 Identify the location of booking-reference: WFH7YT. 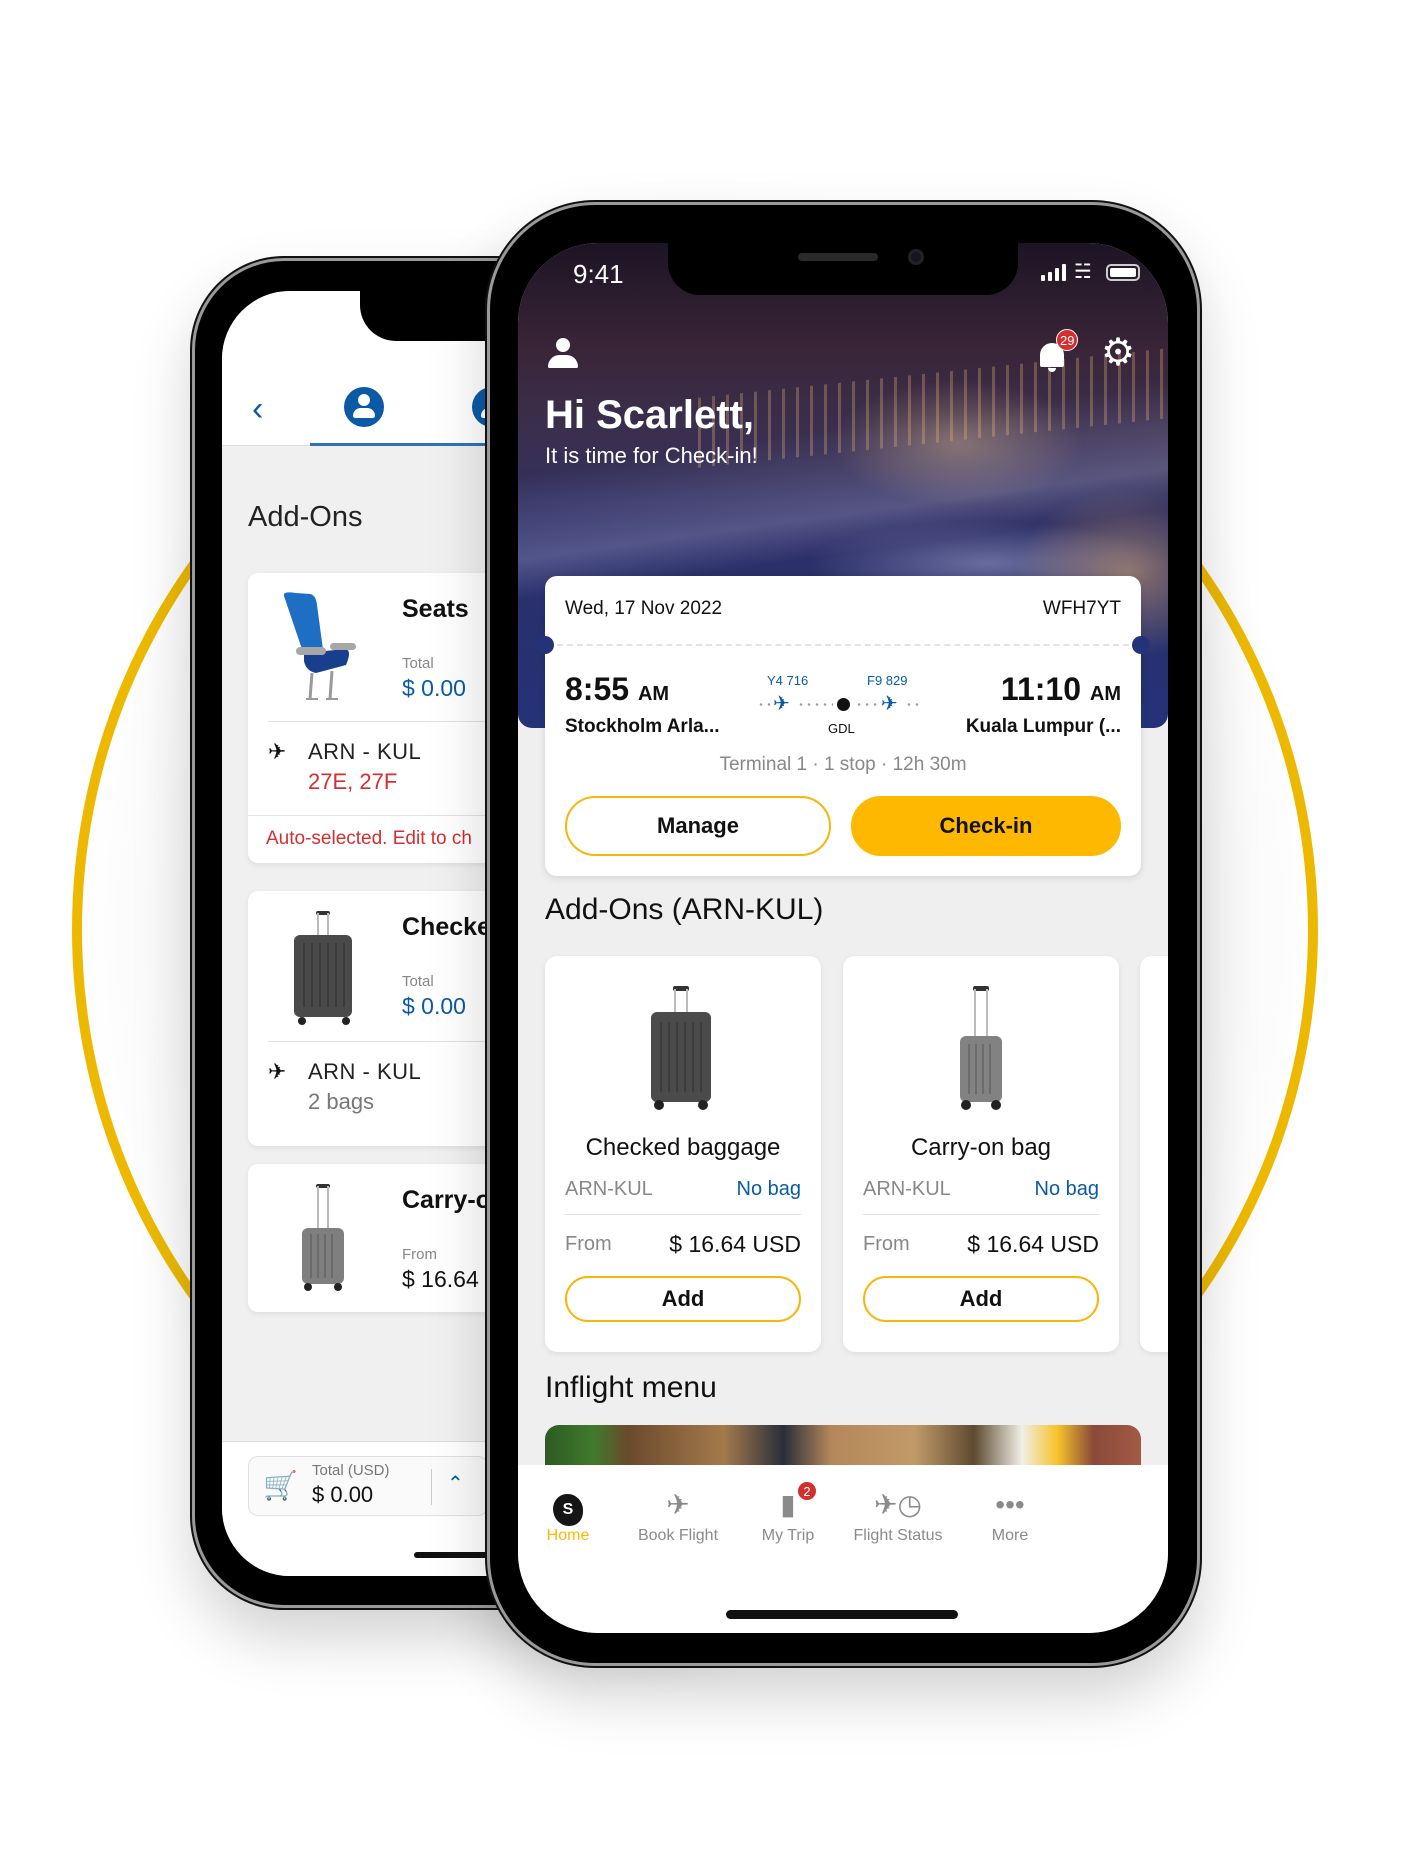
(1081, 608).